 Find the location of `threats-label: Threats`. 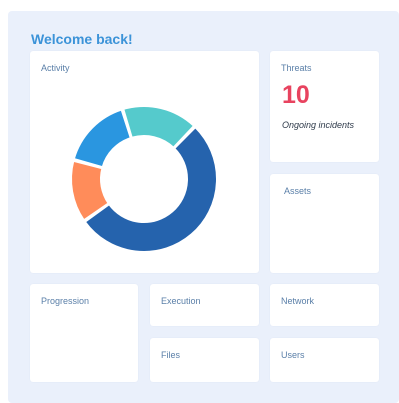

threats-label: Threats is located at coordinates (296, 68).